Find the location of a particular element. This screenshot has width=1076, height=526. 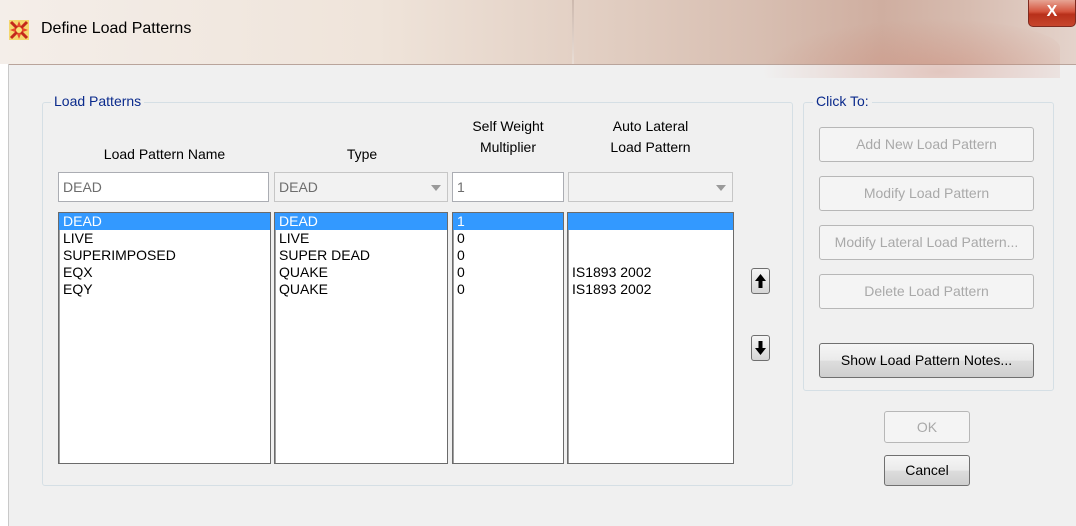

header-auto-lateral-line1: Auto Lateral is located at coordinates (650, 126).